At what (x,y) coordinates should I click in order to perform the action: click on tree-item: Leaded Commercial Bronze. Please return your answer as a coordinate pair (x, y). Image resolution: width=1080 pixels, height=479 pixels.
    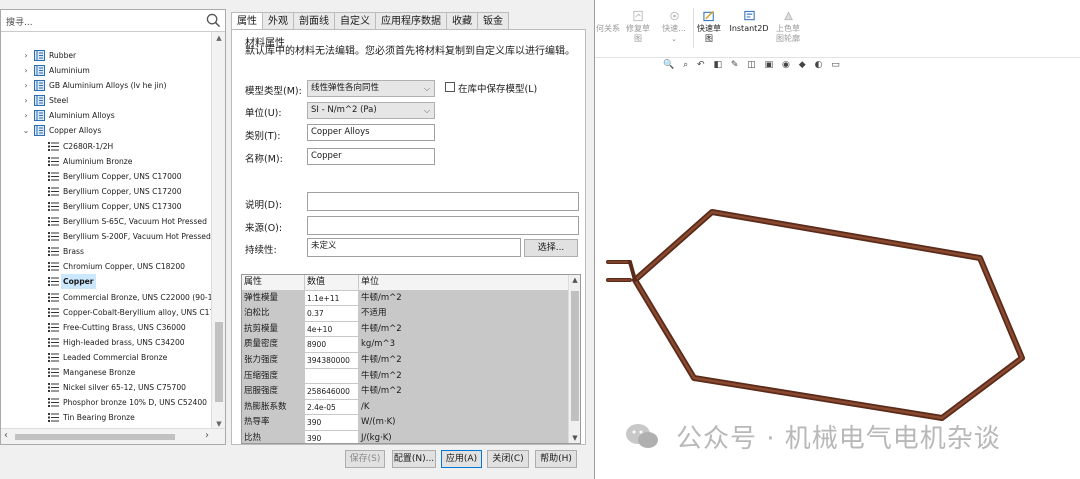
    Looking at the image, I should click on (106, 357).